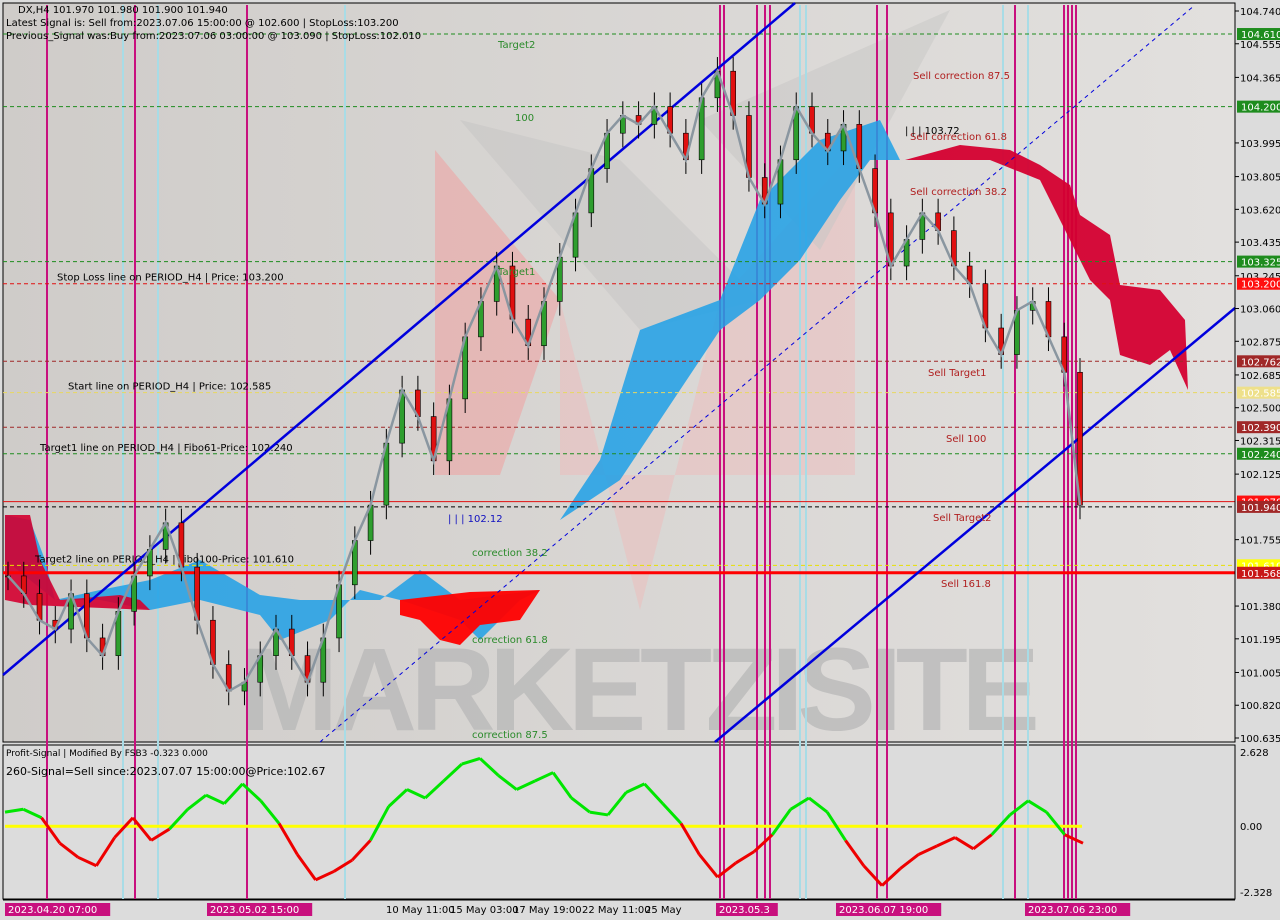  I want to click on price-tick-label: 100.635, so click(1260, 739).